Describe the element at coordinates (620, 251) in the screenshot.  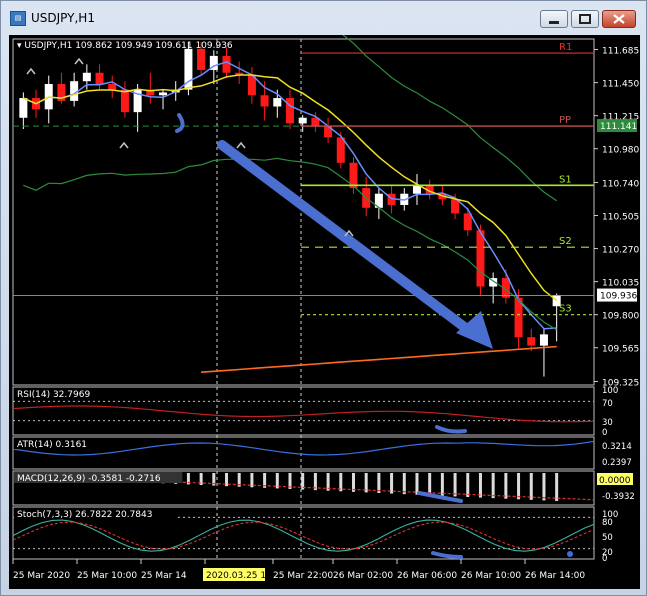
I see `y-tick-label: 110.270` at that location.